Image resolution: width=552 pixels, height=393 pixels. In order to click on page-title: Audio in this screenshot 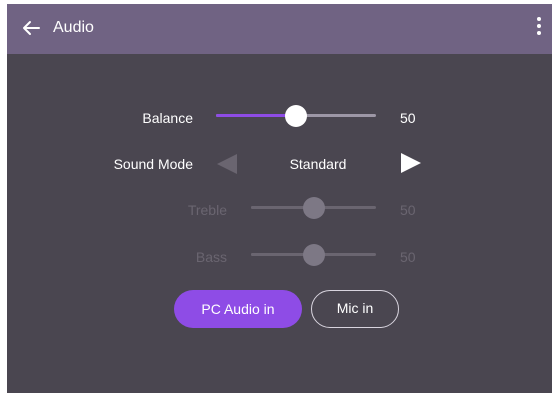, I will do `click(73, 27)`.